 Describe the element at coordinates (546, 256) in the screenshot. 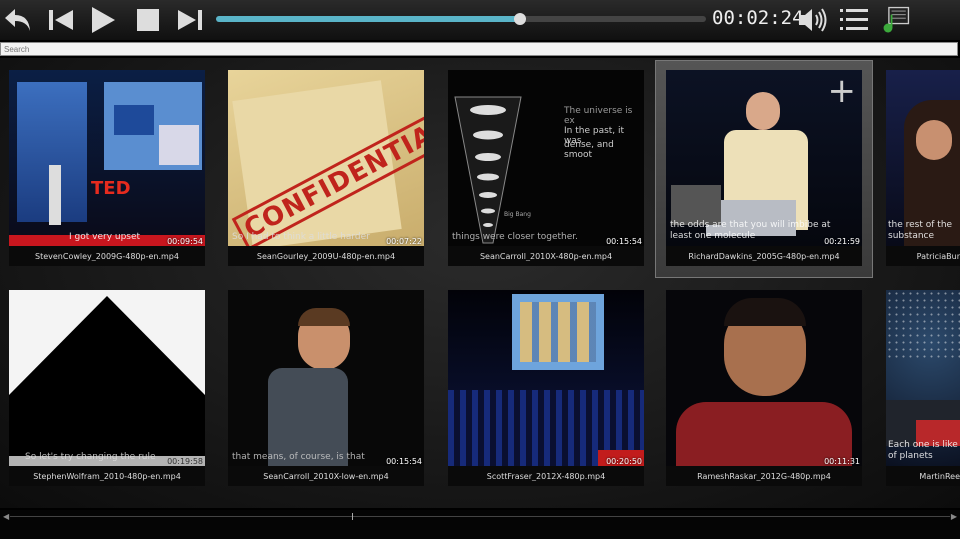

I see `file-name: SeanCarroll_2010X-480p-en.mp4` at that location.